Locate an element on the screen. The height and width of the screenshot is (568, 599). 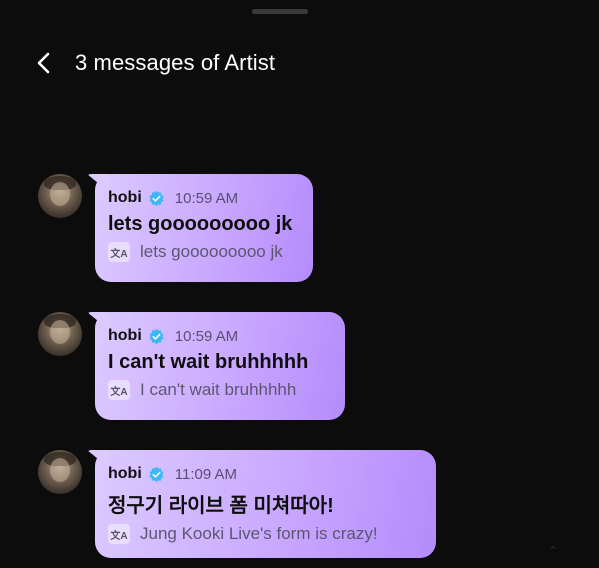
back-button is located at coordinates (48, 63).